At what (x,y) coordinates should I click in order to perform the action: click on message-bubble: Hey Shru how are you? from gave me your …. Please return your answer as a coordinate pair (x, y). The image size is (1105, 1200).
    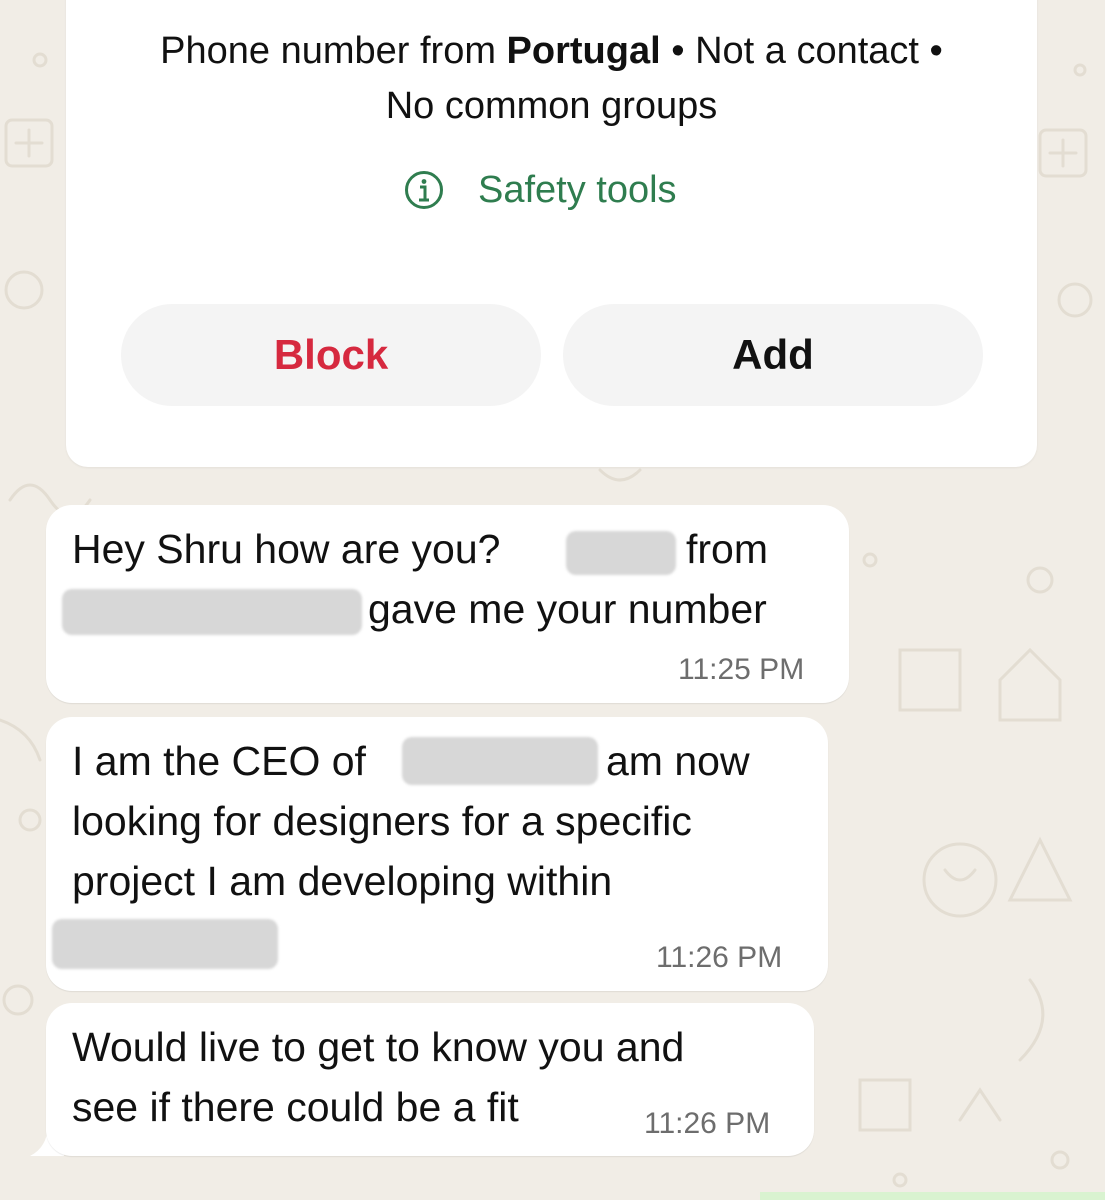
    Looking at the image, I should click on (447, 604).